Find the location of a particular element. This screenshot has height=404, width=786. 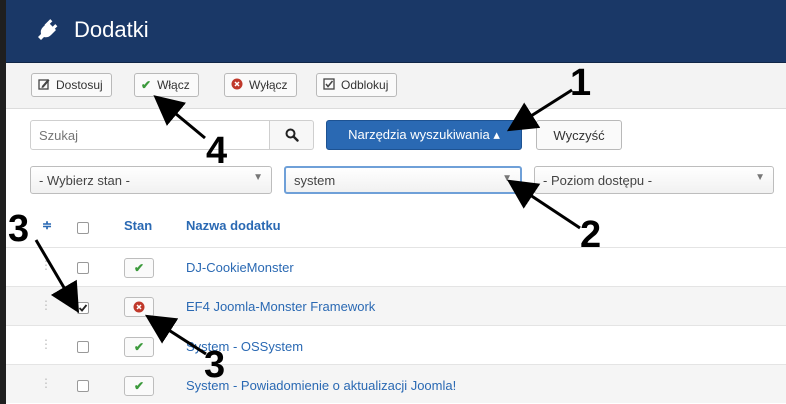

arrow-3b is located at coordinates (175, 335).